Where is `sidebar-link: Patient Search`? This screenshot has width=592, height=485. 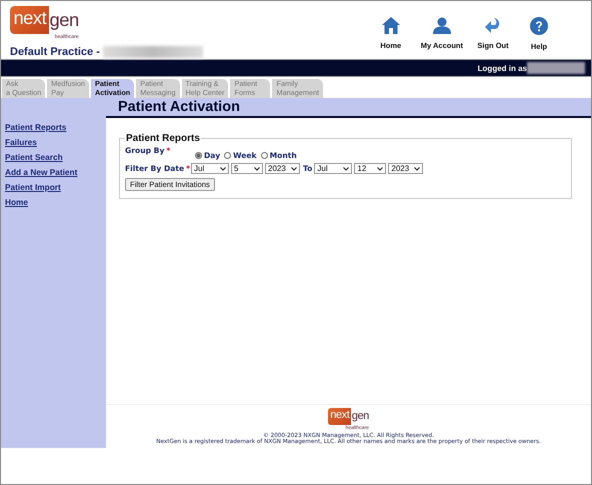 sidebar-link: Patient Search is located at coordinates (34, 157).